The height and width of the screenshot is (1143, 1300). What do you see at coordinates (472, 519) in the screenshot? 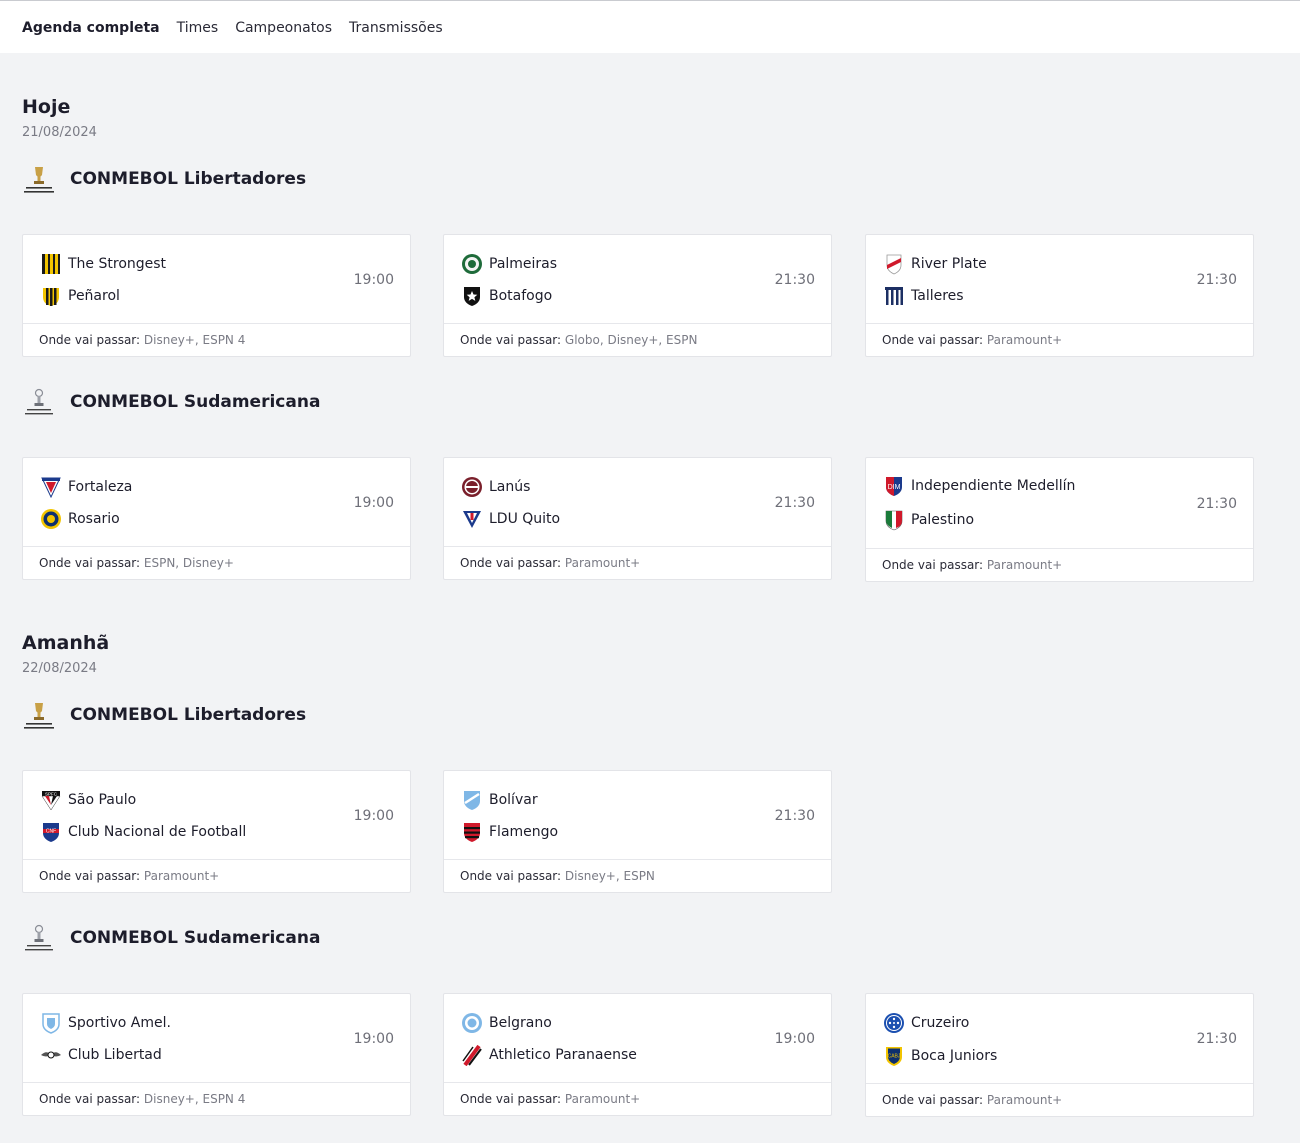
I see `ldu-quito-crest-icon` at bounding box center [472, 519].